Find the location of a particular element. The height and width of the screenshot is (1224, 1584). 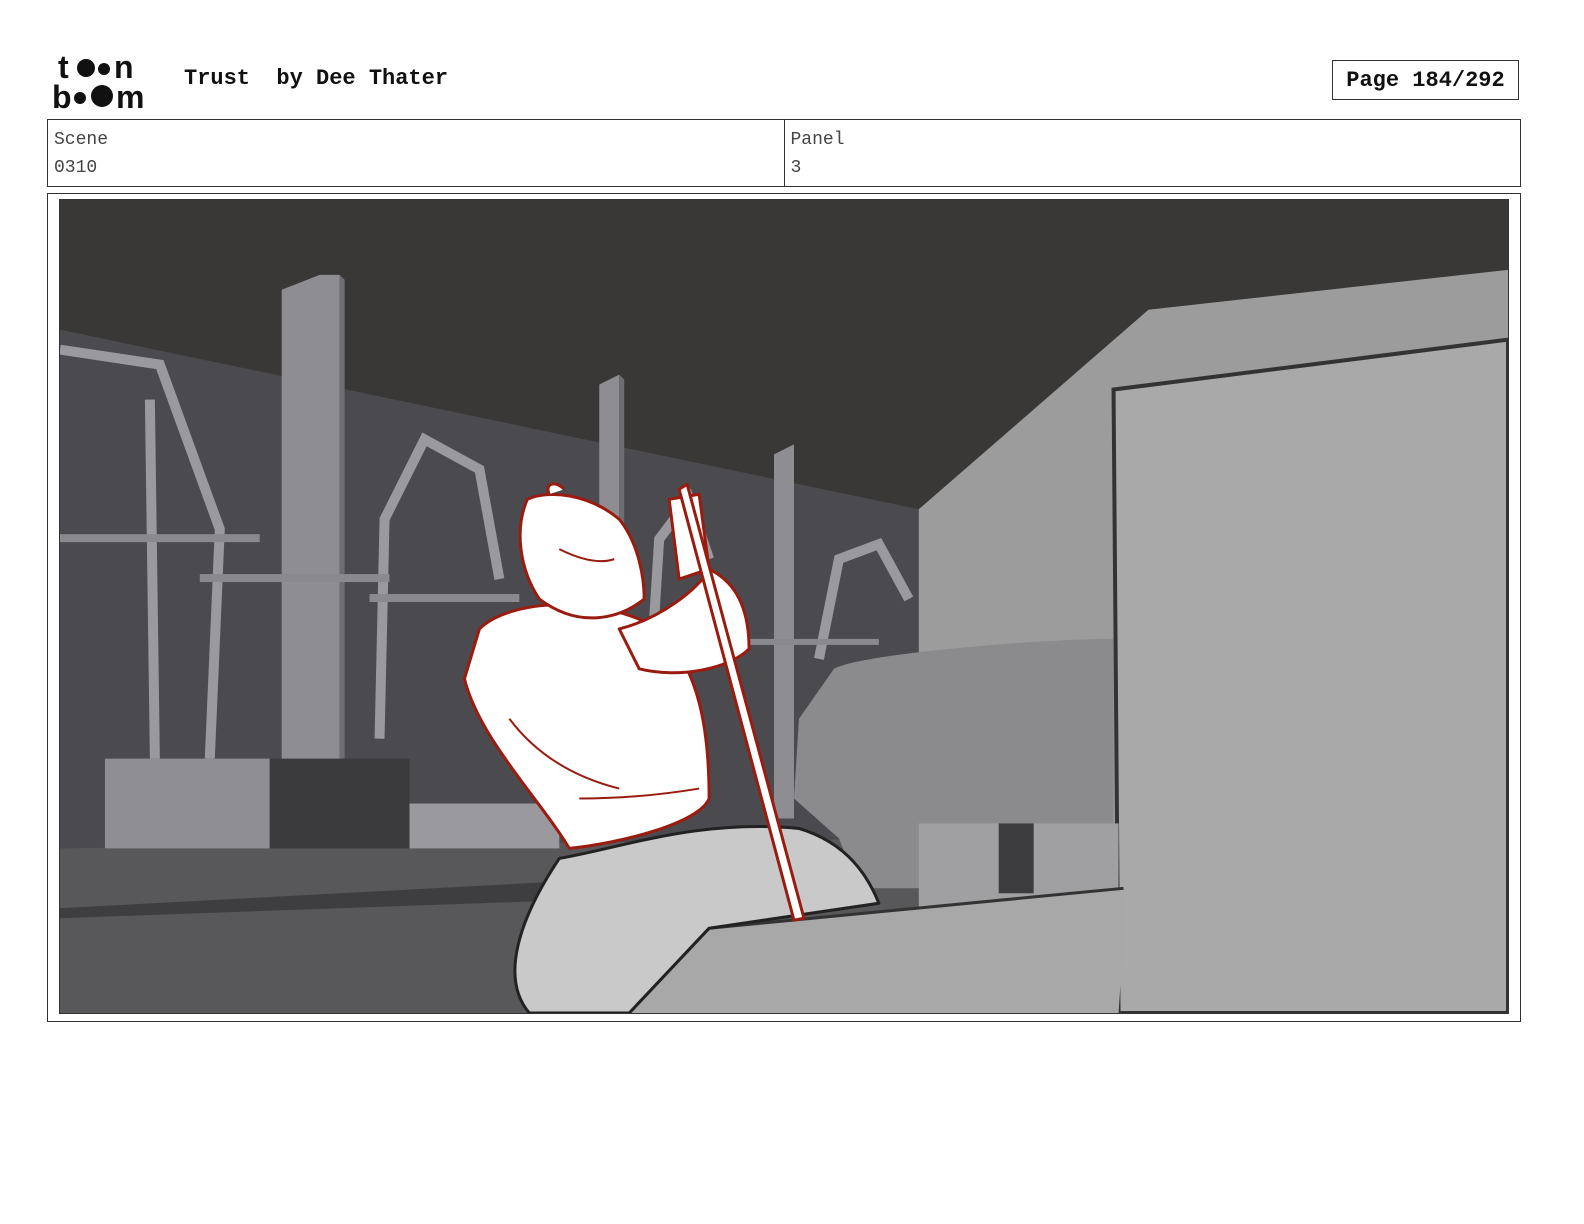

page-counter-label: Page 184/292 is located at coordinates (1425, 80).